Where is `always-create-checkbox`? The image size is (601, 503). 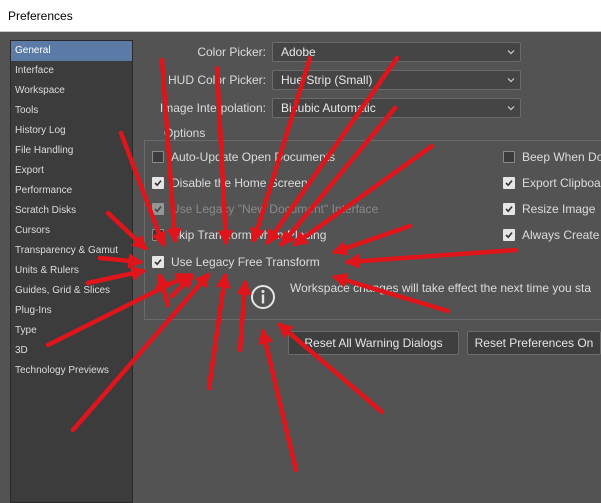 always-create-checkbox is located at coordinates (509, 235).